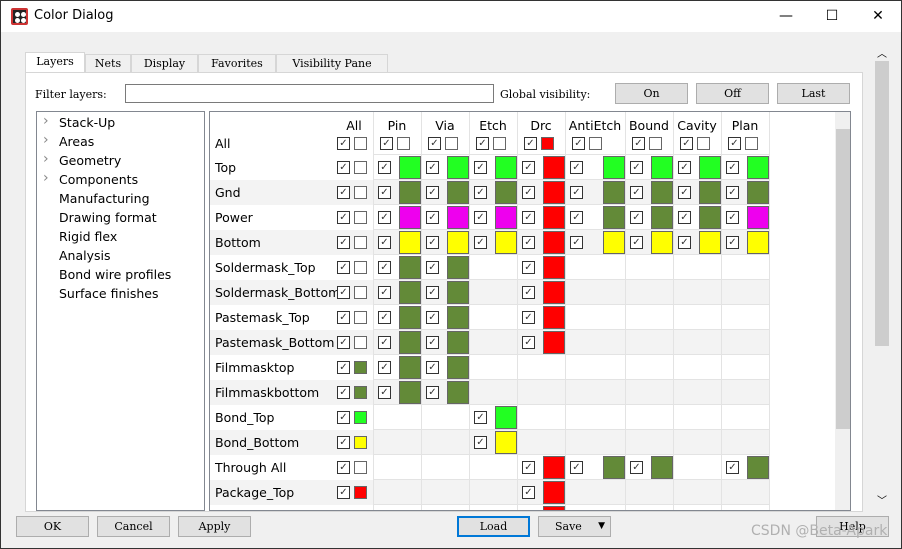  Describe the element at coordinates (90, 178) in the screenshot. I see `tree-item: › Components` at that location.